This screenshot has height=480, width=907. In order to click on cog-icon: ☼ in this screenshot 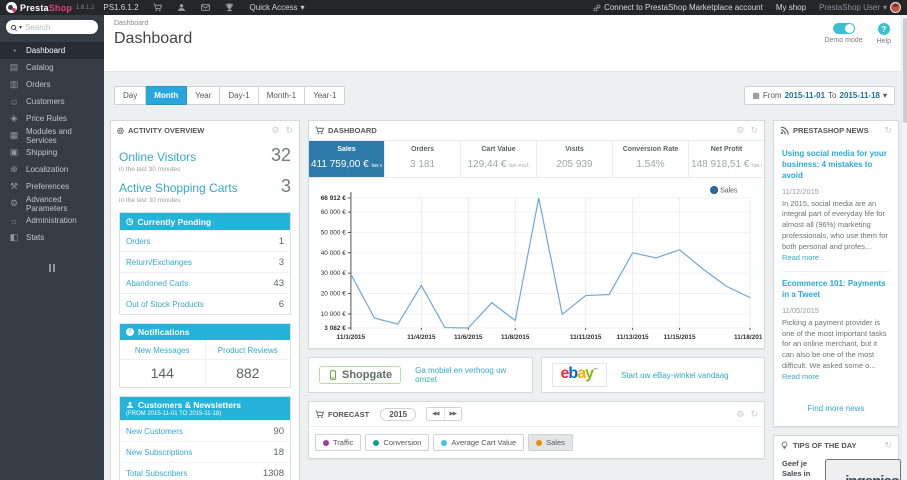, I will do `click(14, 220)`.